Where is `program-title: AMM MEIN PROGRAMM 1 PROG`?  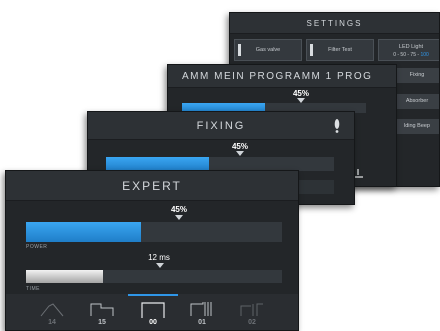
program-title: AMM MEIN PROGRAMM 1 PROG is located at coordinates (282, 76).